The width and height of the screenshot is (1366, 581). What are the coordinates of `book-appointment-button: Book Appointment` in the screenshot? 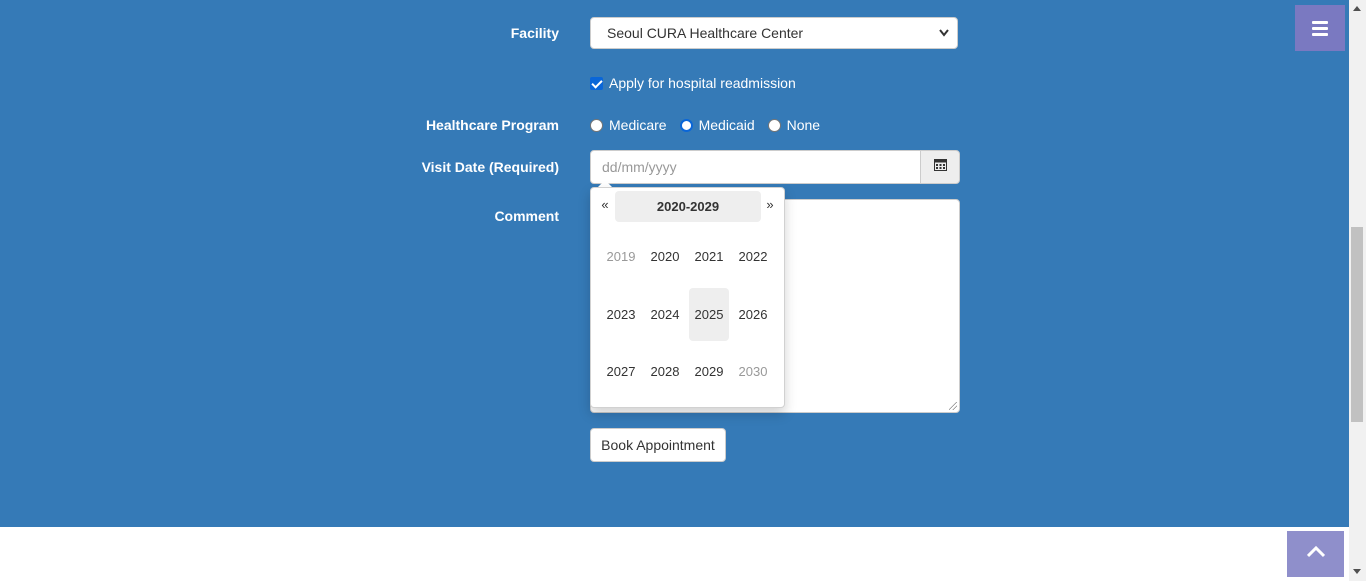 It's located at (658, 445).